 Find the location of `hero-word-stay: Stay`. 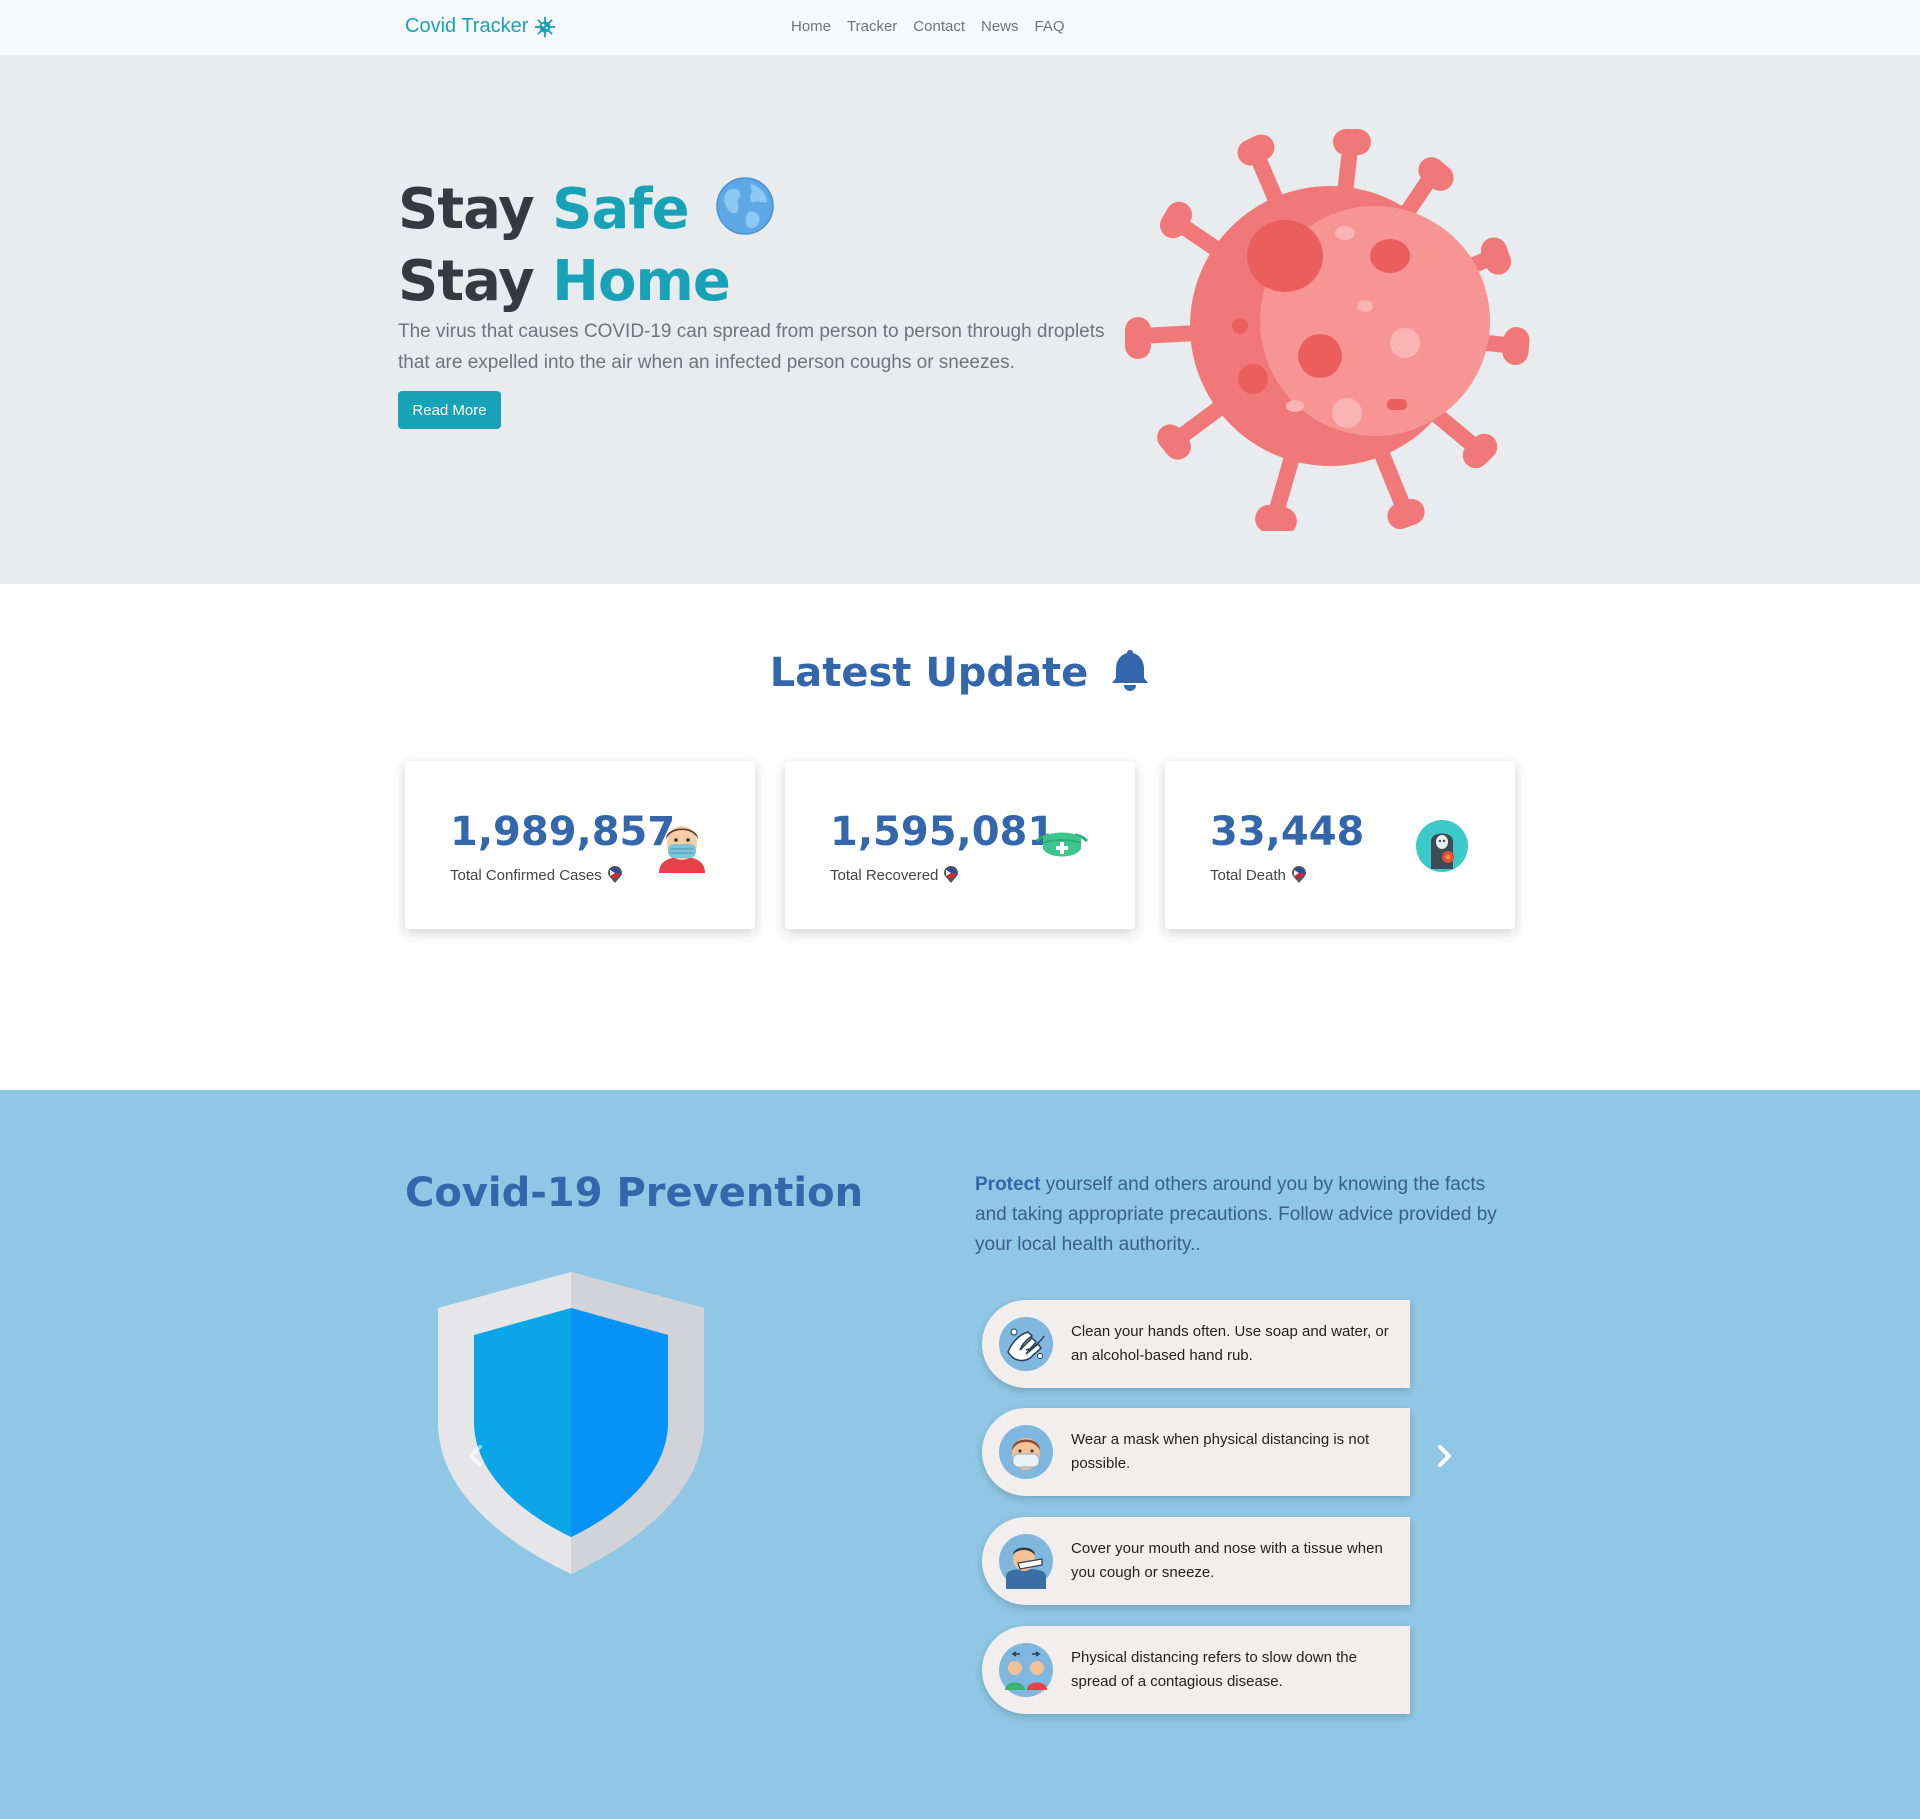

hero-word-stay: Stay is located at coordinates (466, 209).